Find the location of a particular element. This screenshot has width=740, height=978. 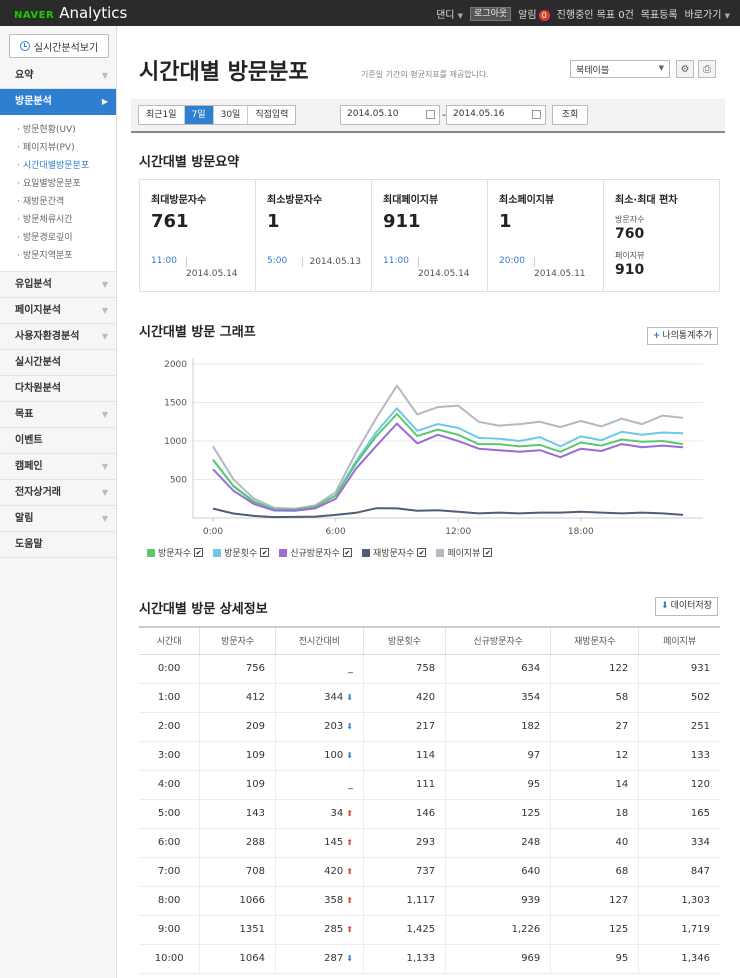

table-cell-returning: 27 is located at coordinates (594, 727).